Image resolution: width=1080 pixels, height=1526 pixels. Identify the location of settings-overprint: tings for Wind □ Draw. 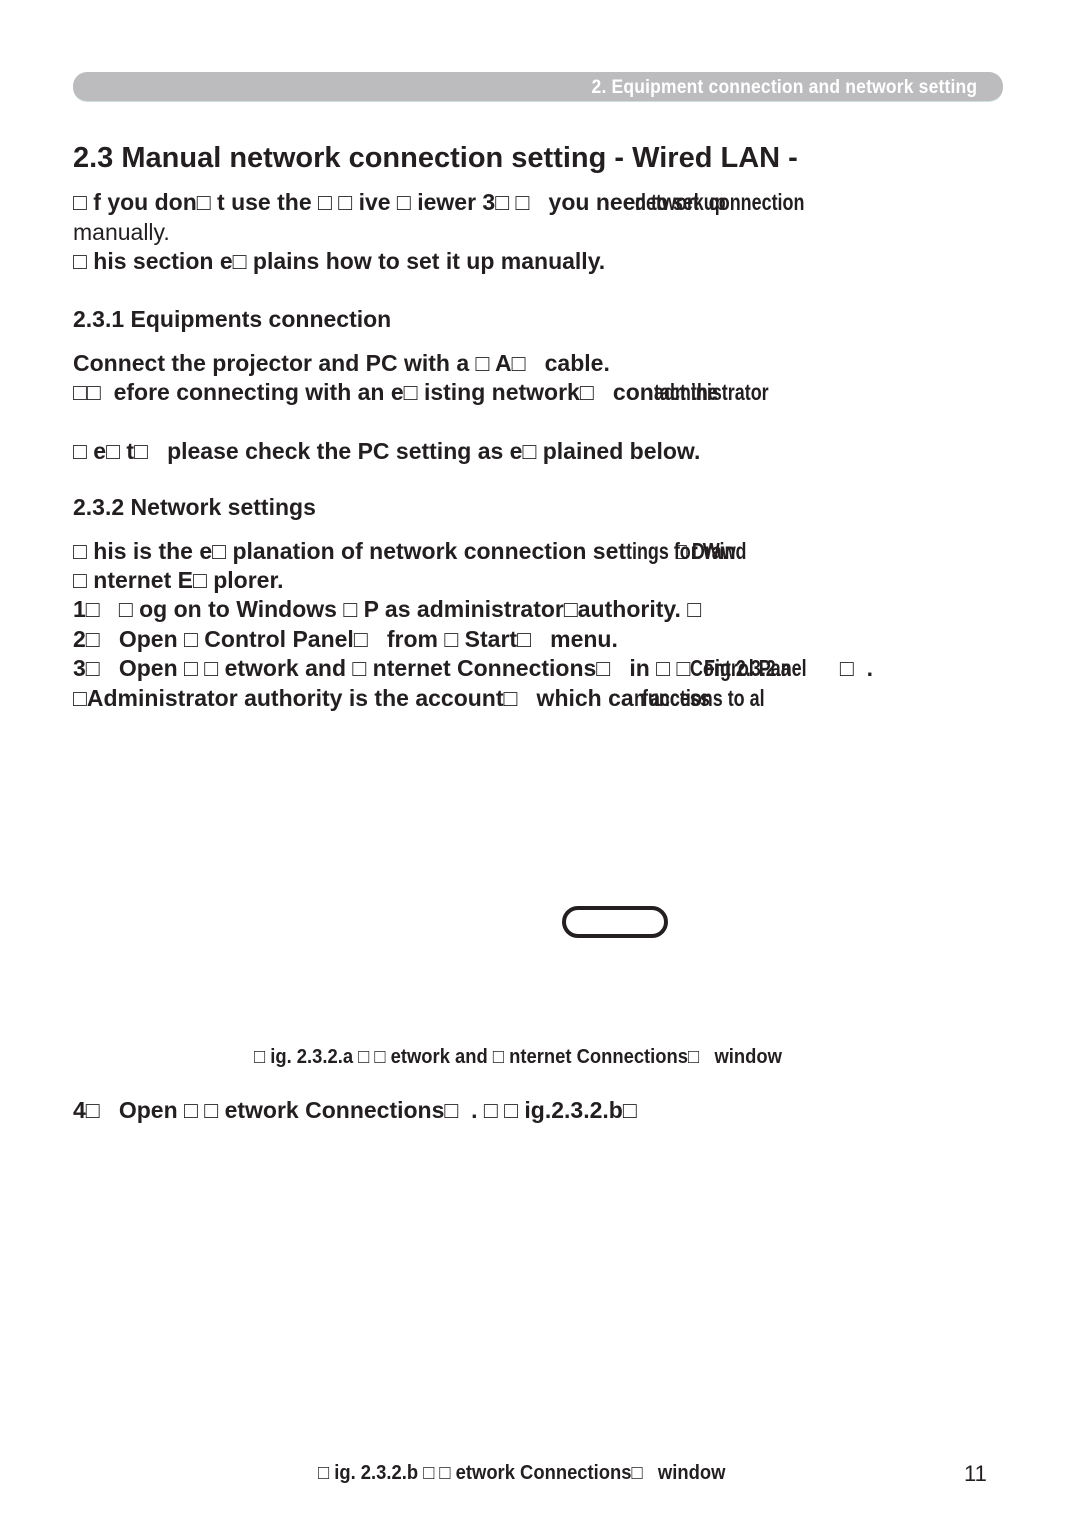
(703, 551).